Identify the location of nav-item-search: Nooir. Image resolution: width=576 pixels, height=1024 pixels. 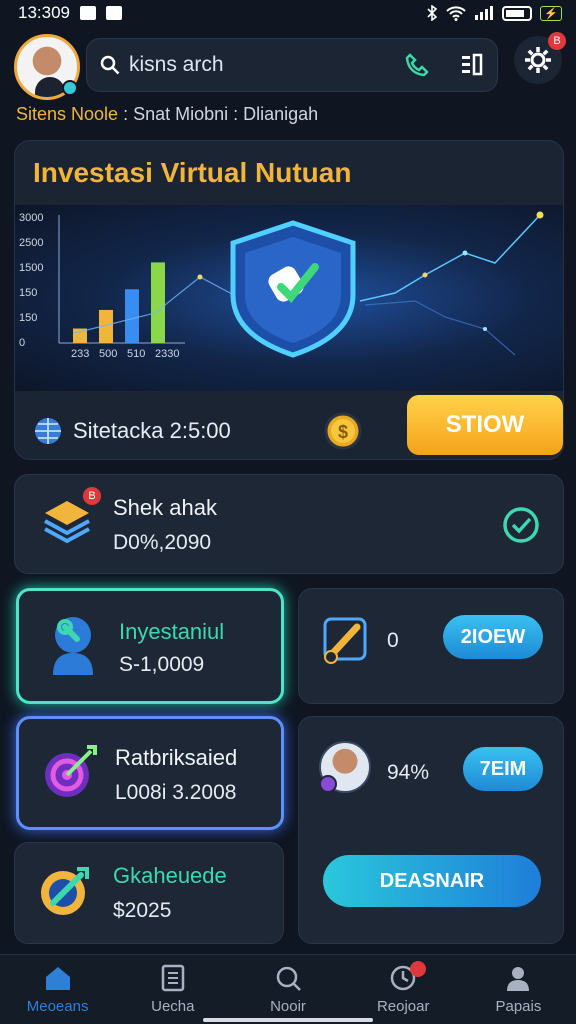
(287, 989).